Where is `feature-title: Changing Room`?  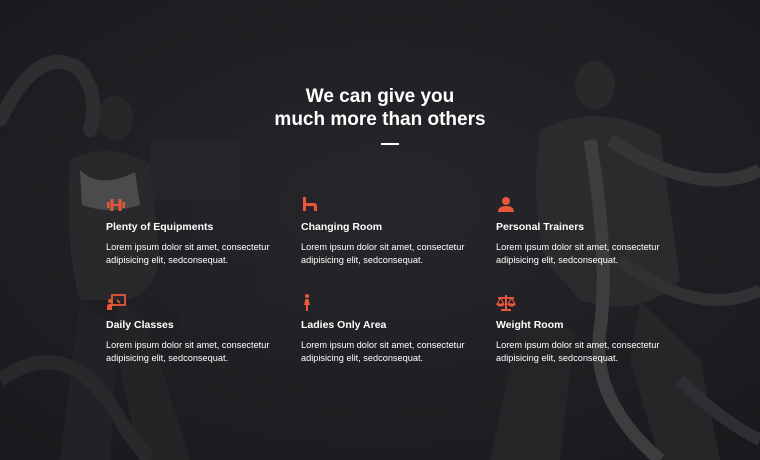 feature-title: Changing Room is located at coordinates (342, 227).